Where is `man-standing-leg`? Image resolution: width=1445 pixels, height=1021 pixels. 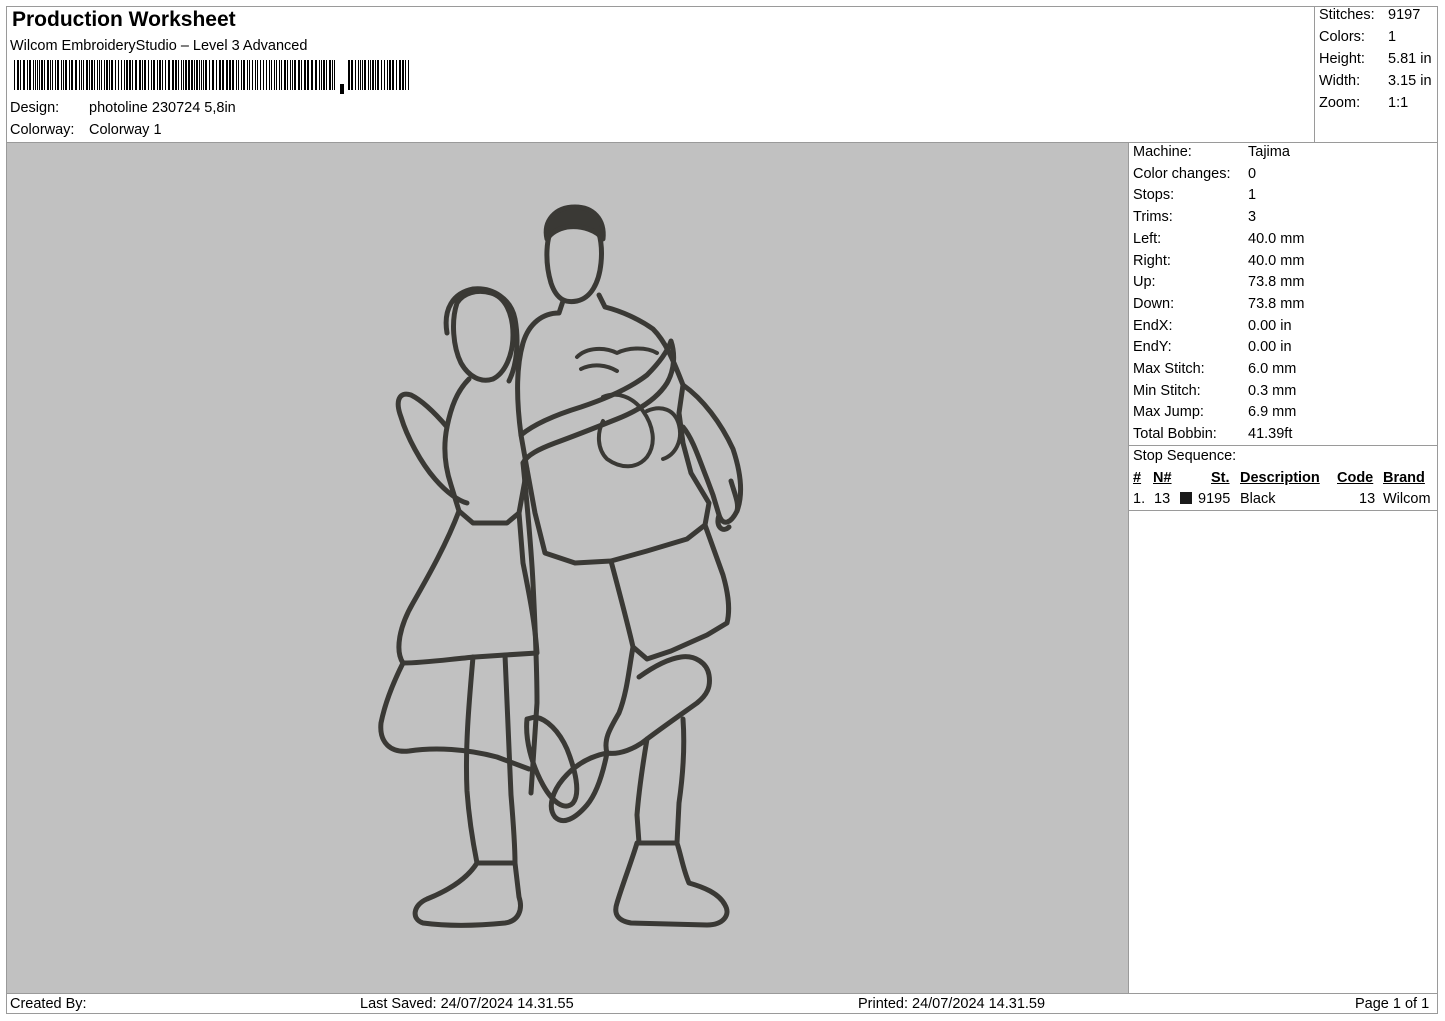
man-standing-leg is located at coordinates (660, 781).